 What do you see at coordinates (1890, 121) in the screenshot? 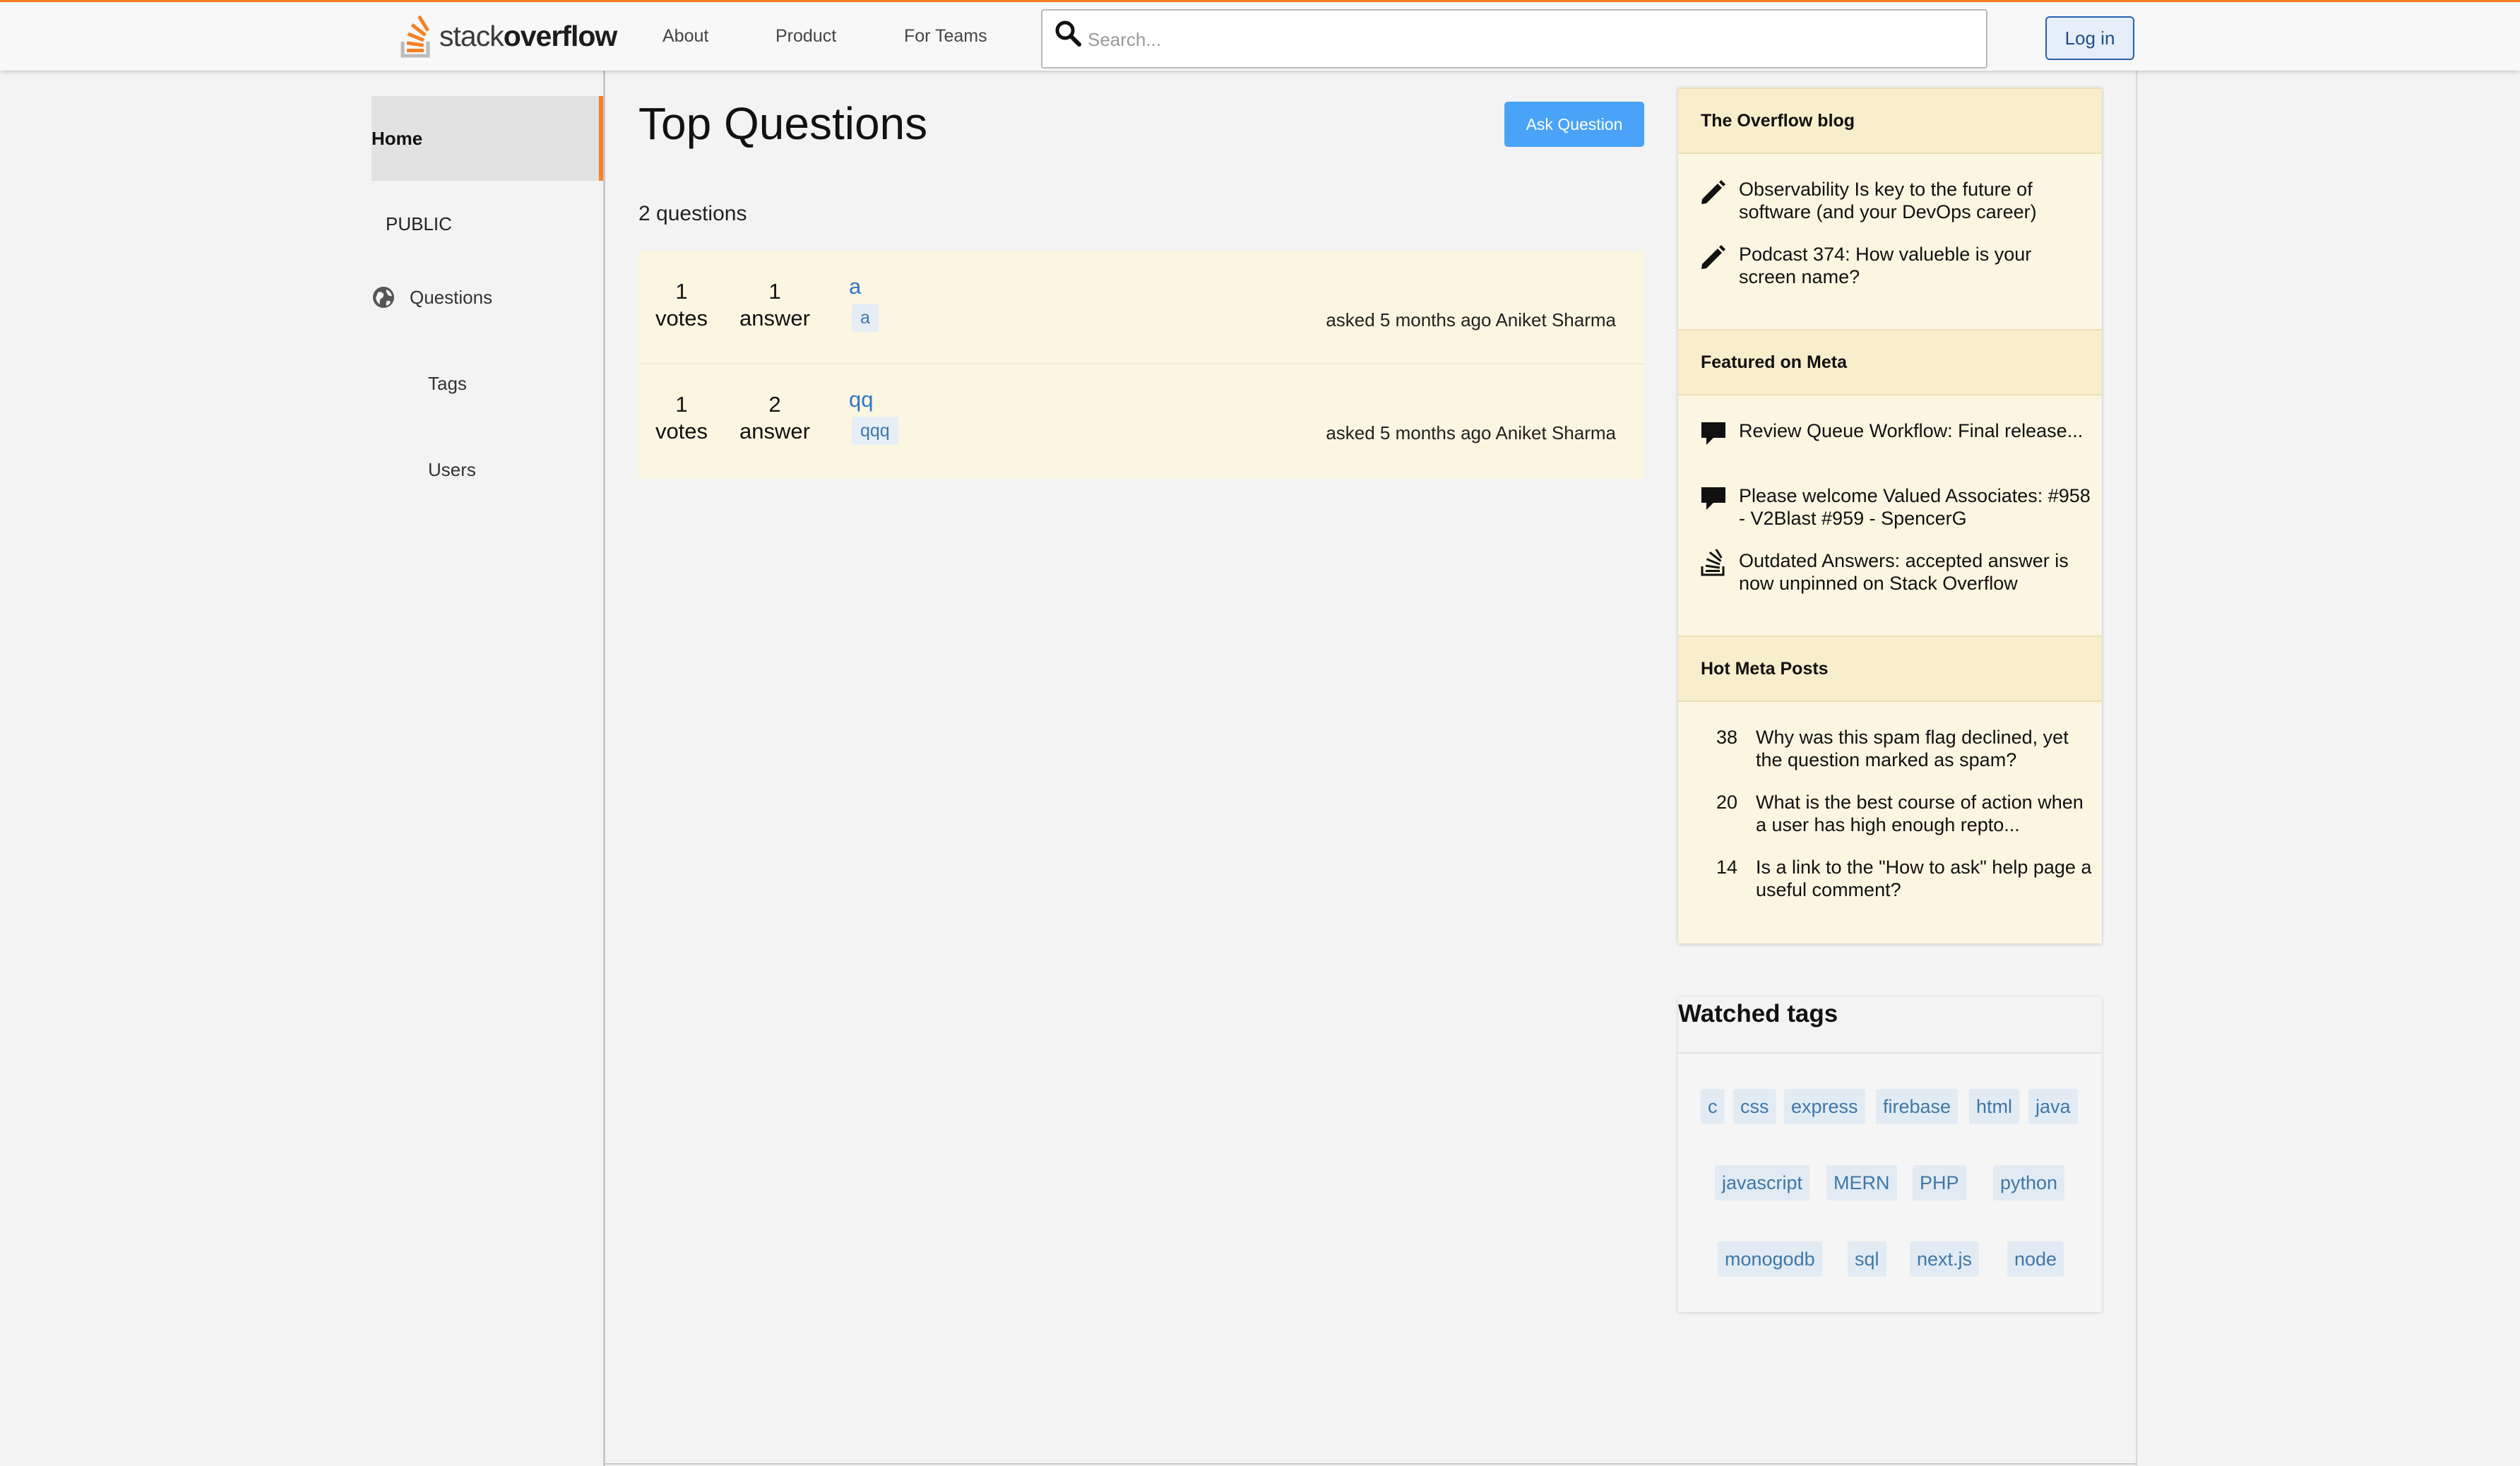
I see `blog-heading: The Overflow blog` at bounding box center [1890, 121].